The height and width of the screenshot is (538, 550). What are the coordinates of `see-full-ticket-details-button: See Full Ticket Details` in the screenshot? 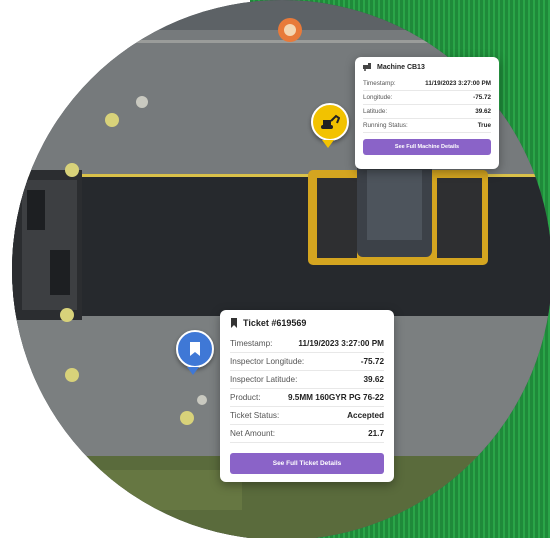 It's located at (307, 463).